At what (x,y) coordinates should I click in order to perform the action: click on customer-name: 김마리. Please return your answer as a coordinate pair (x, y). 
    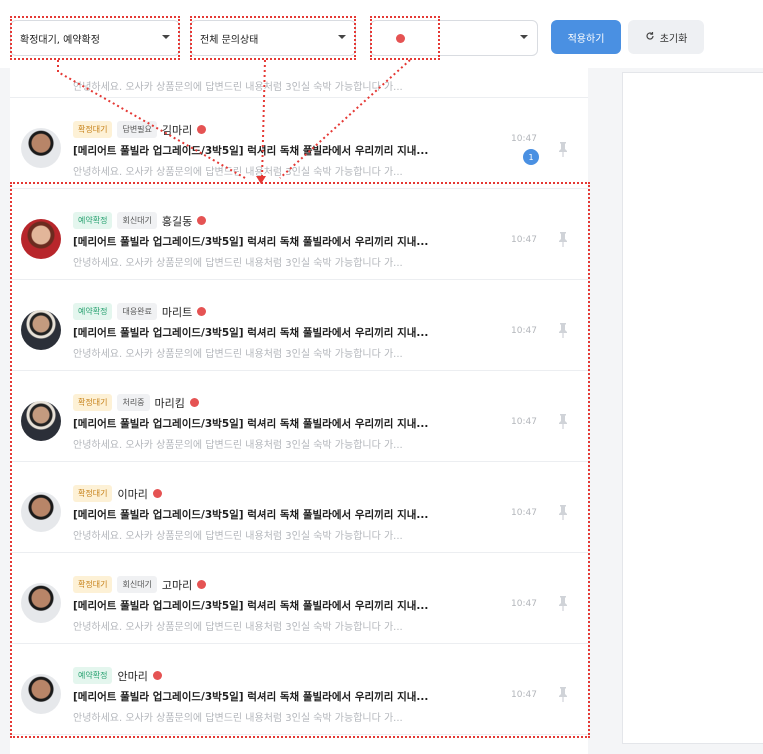
    Looking at the image, I should click on (177, 130).